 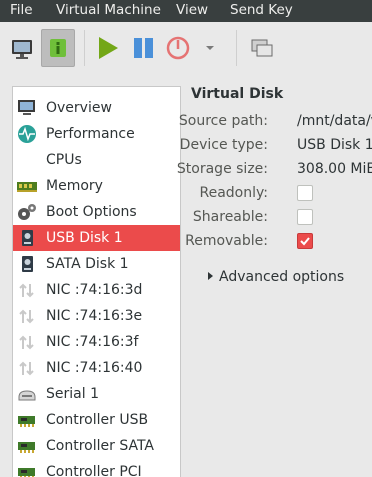 What do you see at coordinates (96, 160) in the screenshot?
I see `sidebar-item-cpus: CPUs` at bounding box center [96, 160].